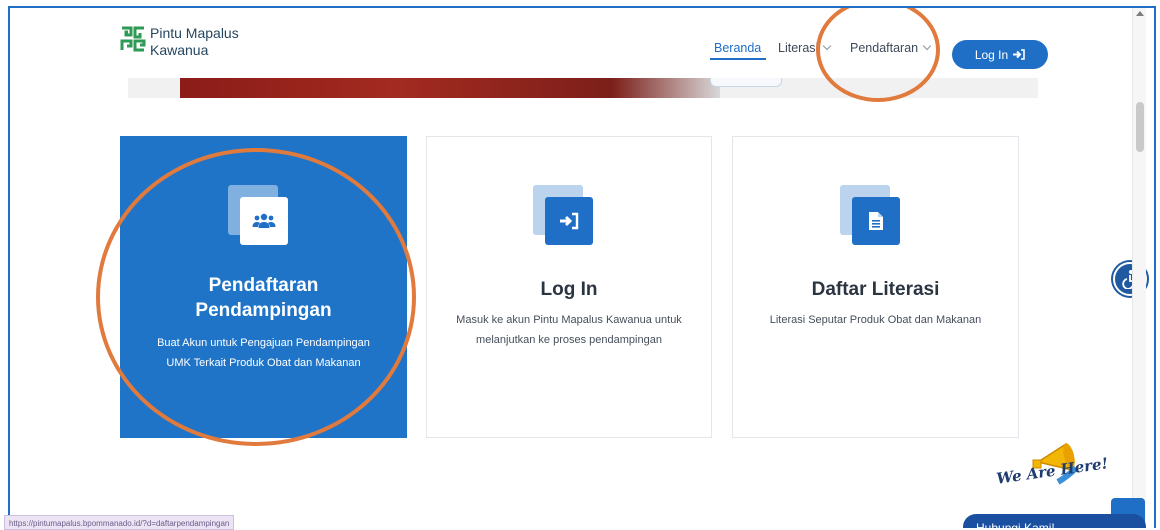  I want to click on login-button: Log In, so click(1000, 54).